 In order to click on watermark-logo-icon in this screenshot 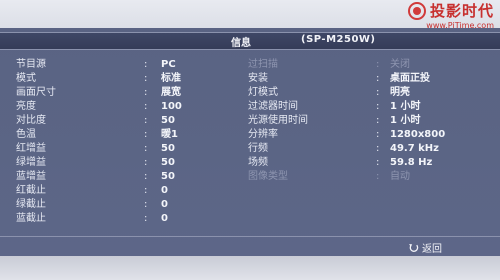, I will do `click(416, 11)`.